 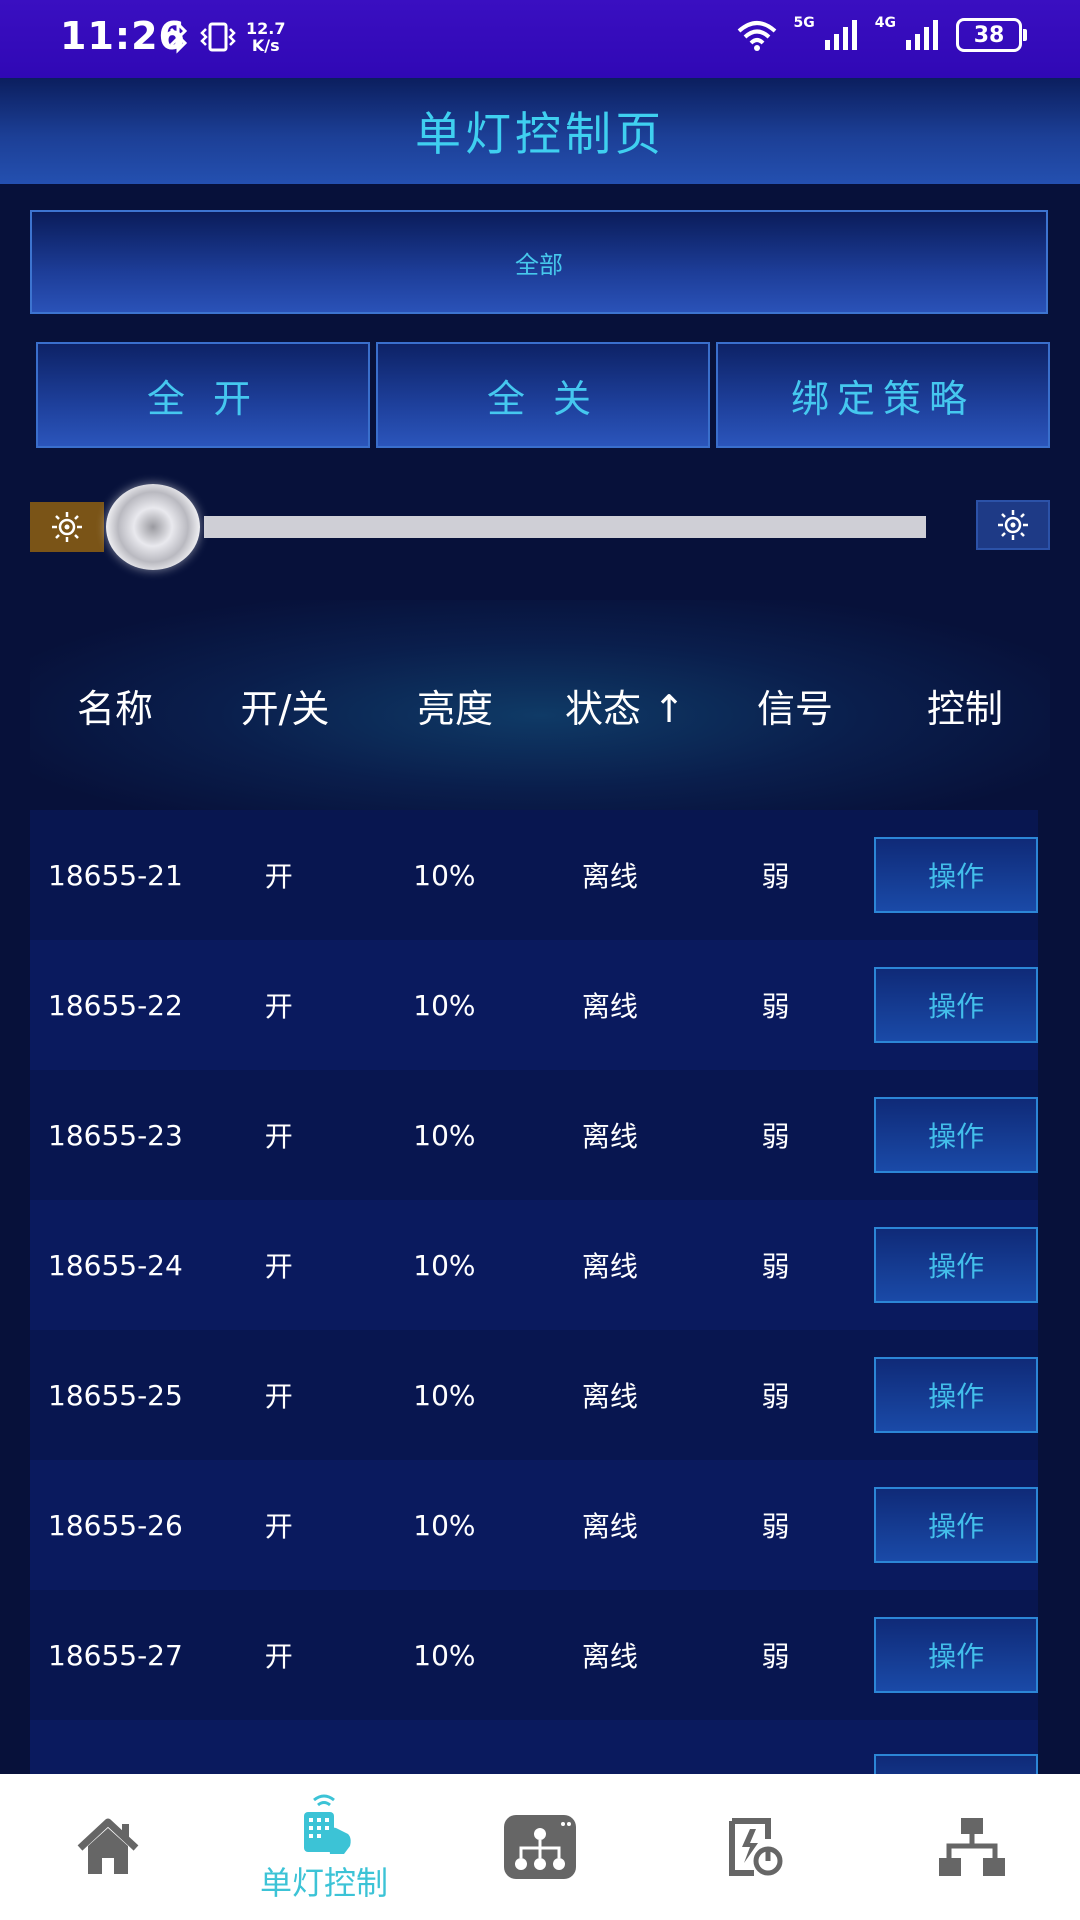 What do you see at coordinates (756, 36) in the screenshot?
I see `wifi-icon` at bounding box center [756, 36].